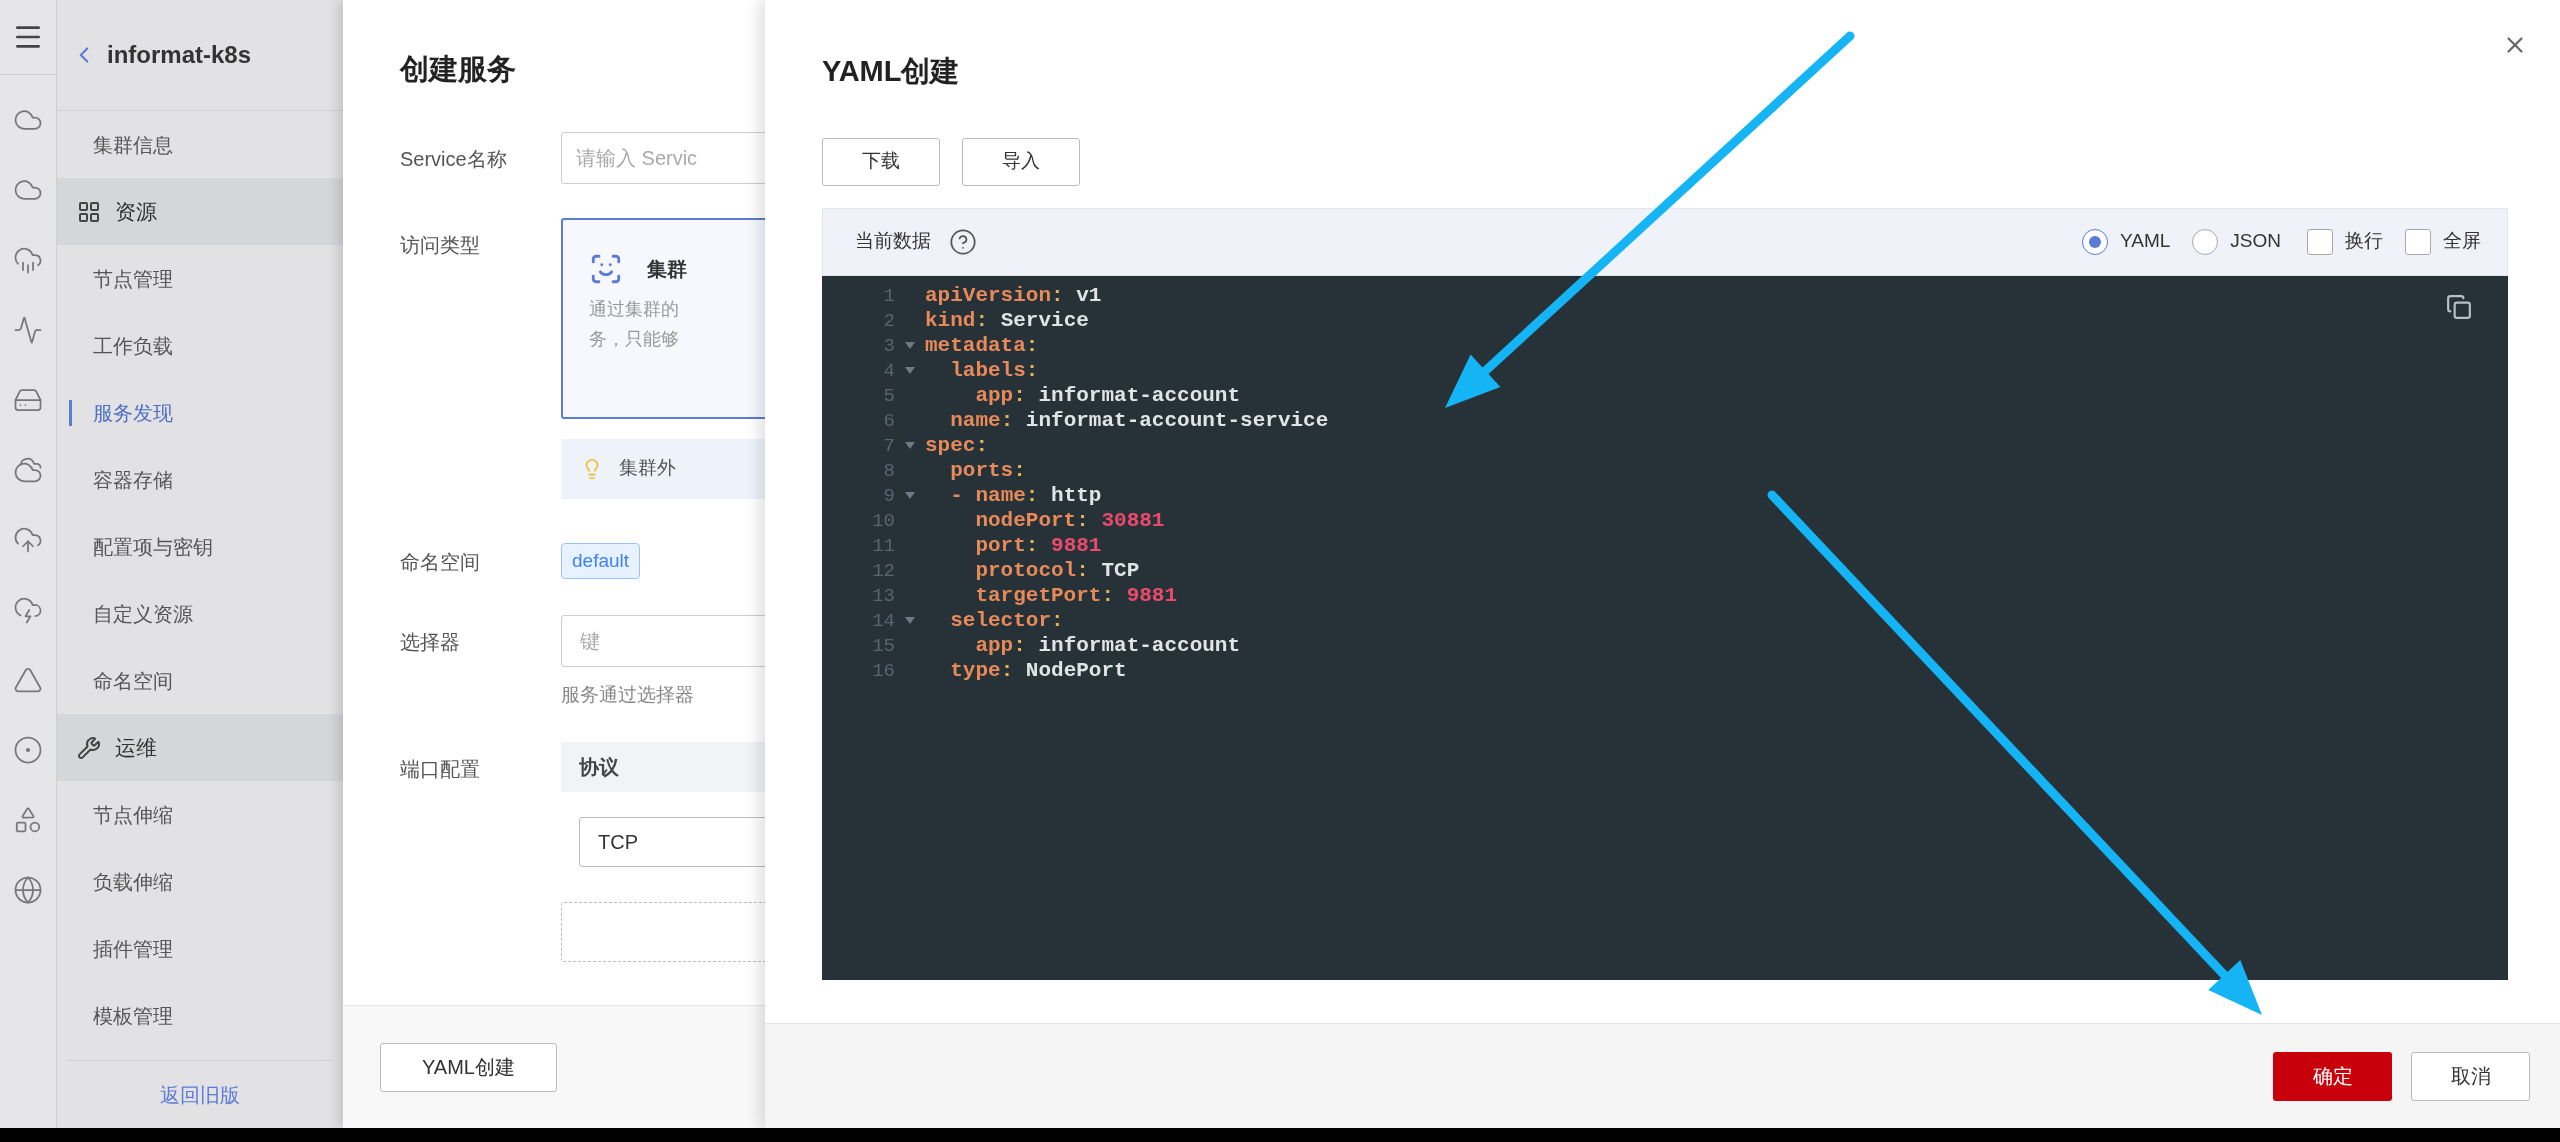 Image resolution: width=2560 pixels, height=1142 pixels. What do you see at coordinates (179, 55) in the screenshot?
I see `sidebar-title: informat-k8s` at bounding box center [179, 55].